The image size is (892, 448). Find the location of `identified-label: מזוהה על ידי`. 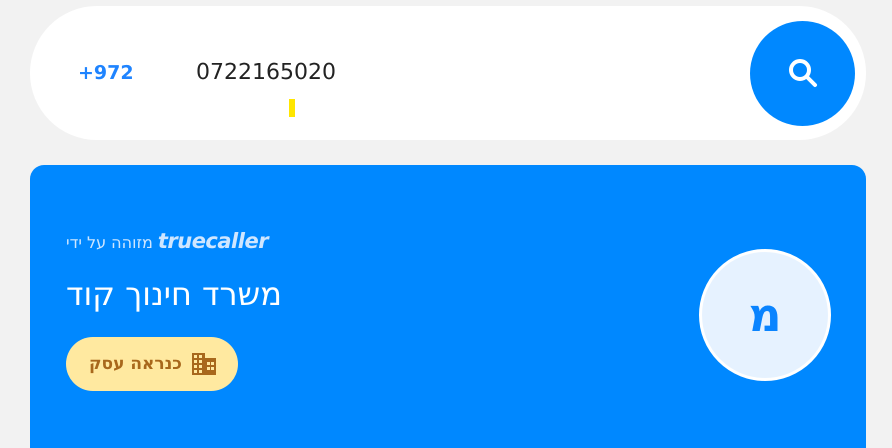

identified-label: מזוהה על ידי is located at coordinates (109, 242).